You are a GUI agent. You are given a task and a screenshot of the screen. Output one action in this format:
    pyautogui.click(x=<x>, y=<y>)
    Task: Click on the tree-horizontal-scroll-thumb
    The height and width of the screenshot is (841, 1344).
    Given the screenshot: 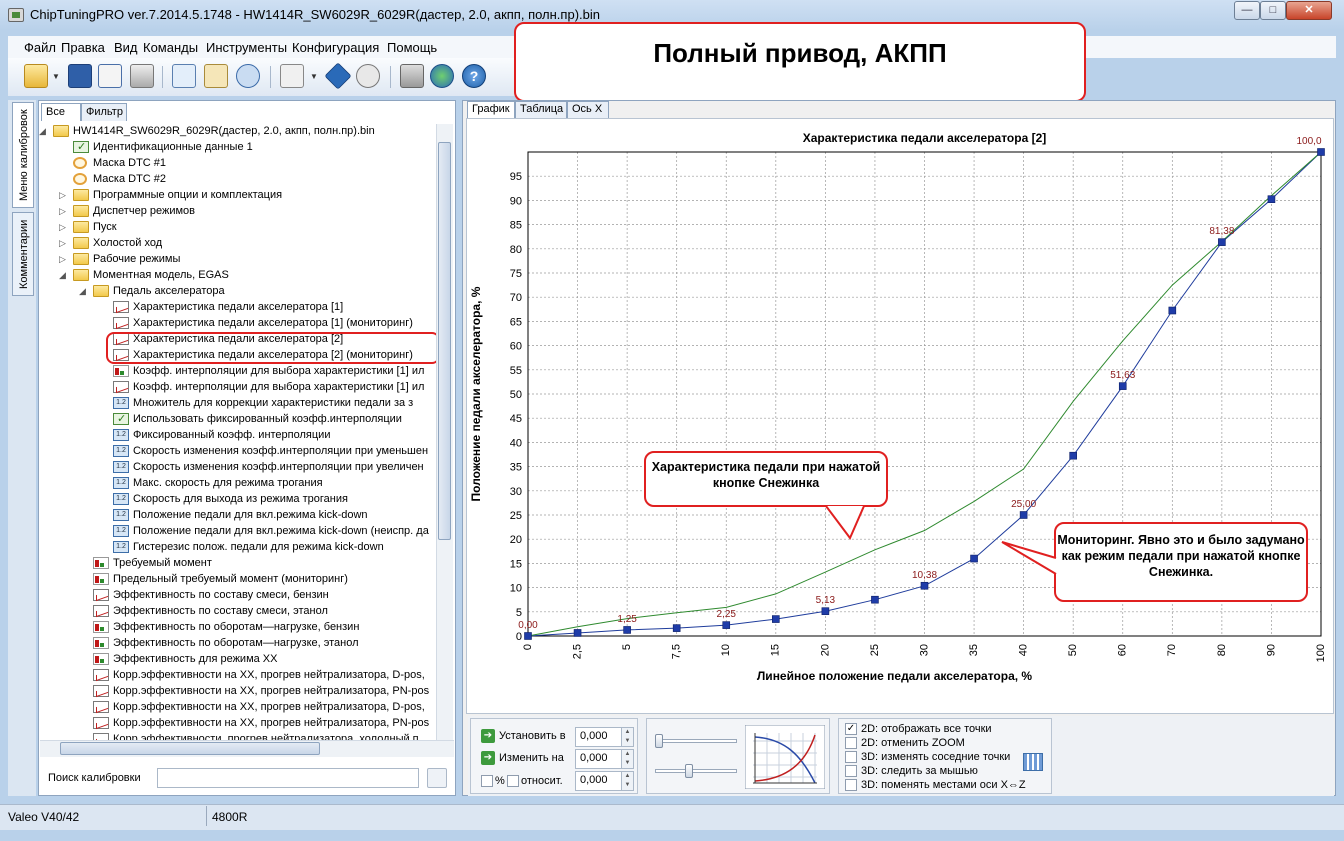 What is the action you would take?
    pyautogui.click(x=190, y=748)
    